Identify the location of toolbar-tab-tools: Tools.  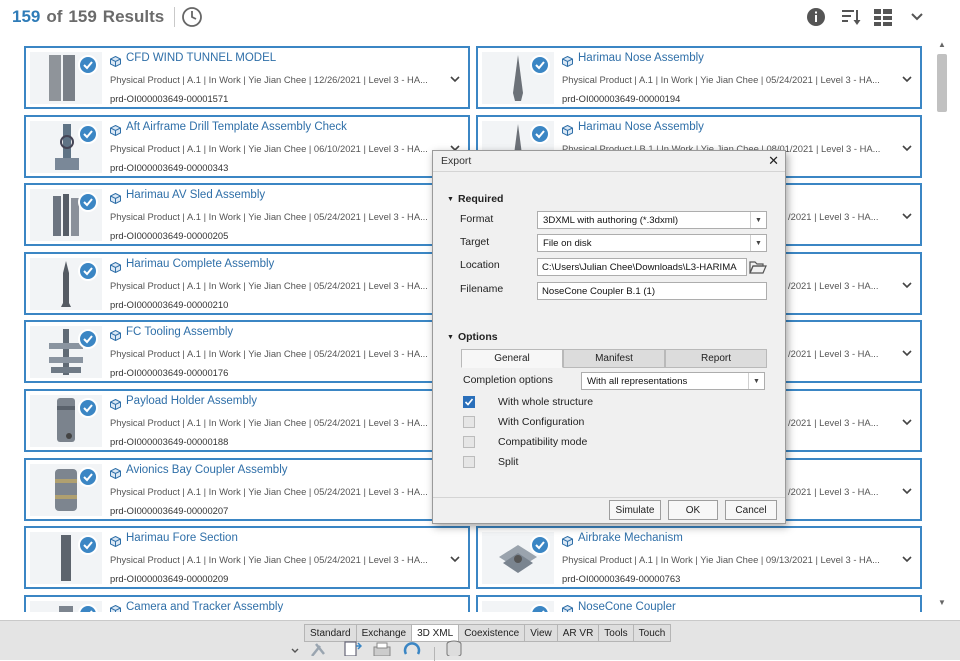
(615, 633).